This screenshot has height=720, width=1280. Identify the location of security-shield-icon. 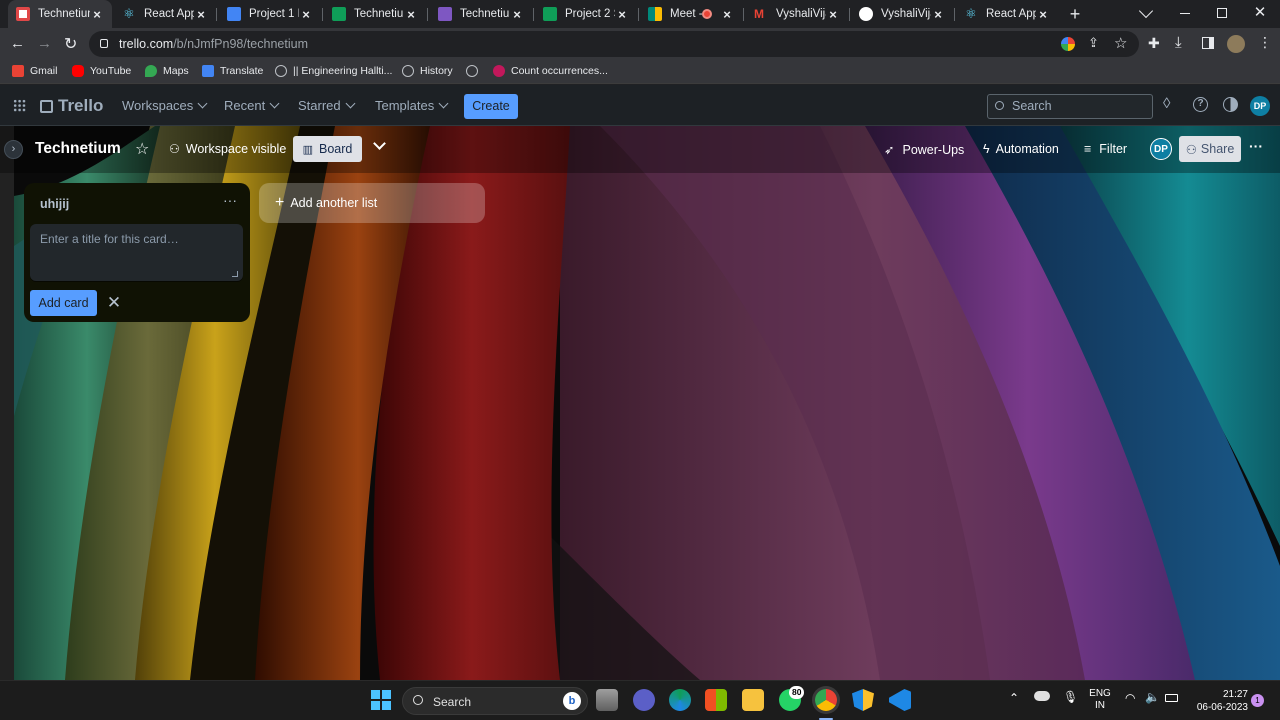
(863, 700).